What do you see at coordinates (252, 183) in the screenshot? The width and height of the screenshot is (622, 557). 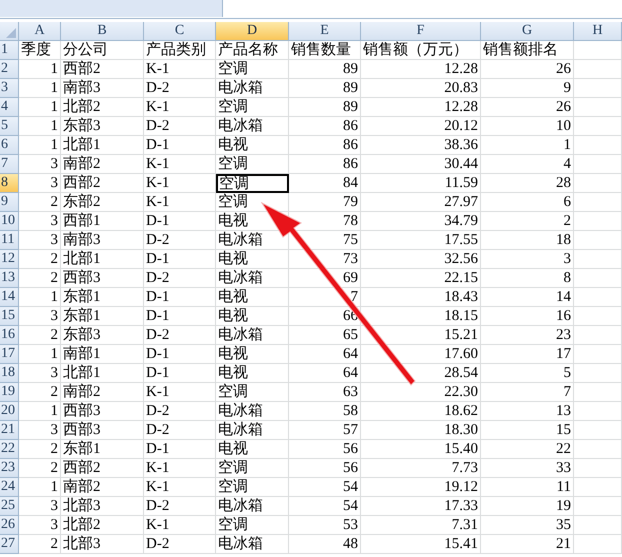 I see `table-cell: 空调` at bounding box center [252, 183].